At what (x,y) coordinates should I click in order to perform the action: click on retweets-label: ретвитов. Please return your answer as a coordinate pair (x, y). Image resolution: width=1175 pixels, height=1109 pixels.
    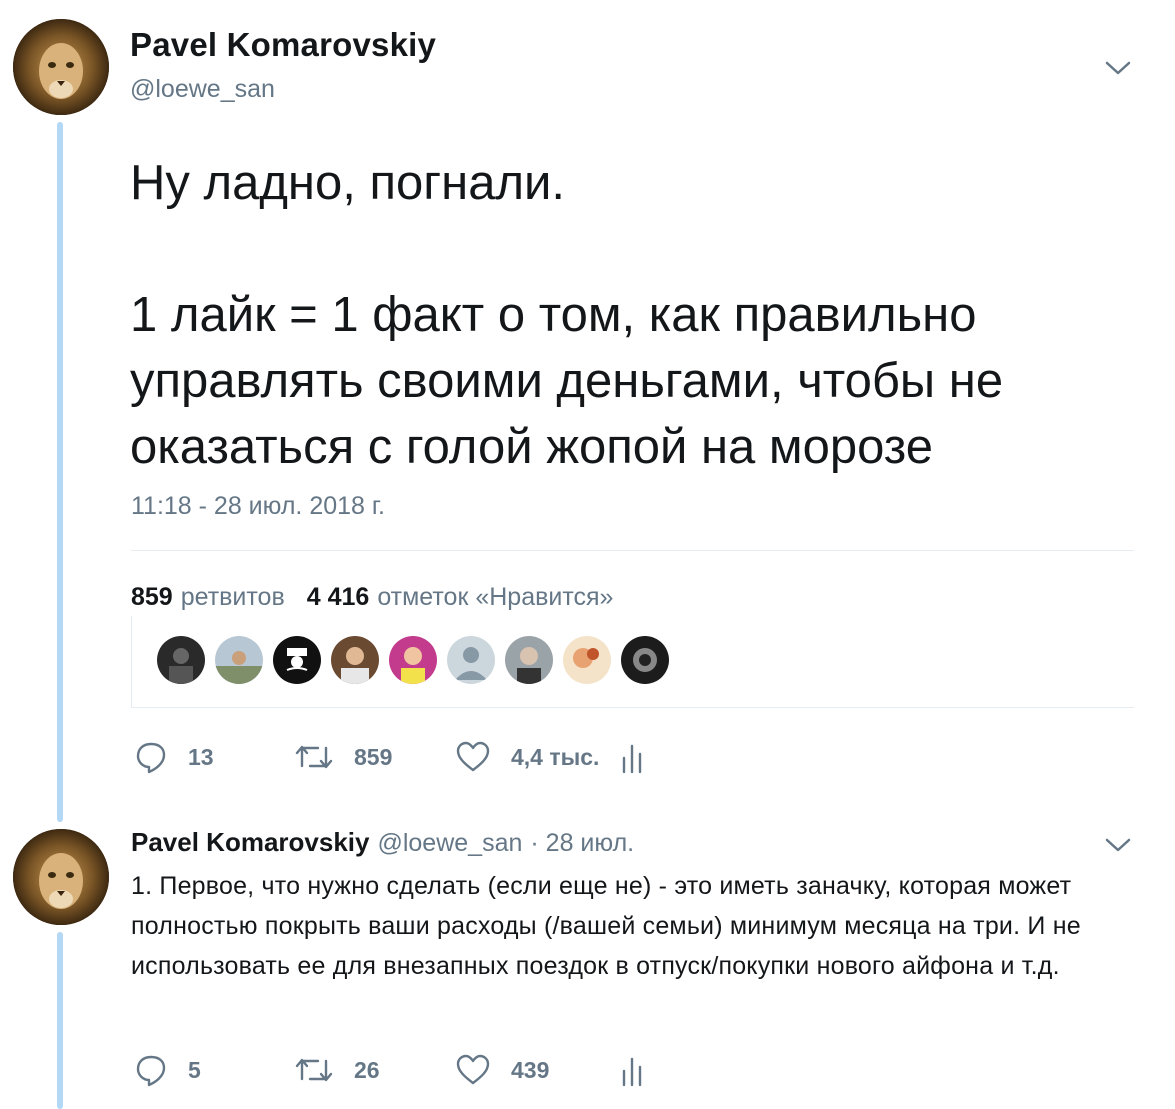
    Looking at the image, I should click on (232, 597).